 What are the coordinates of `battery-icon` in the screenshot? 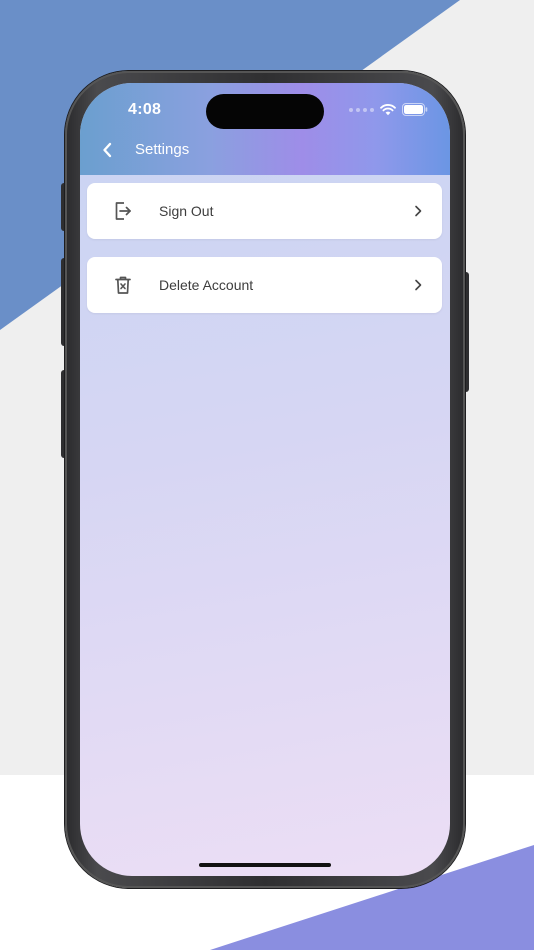 It's located at (415, 109).